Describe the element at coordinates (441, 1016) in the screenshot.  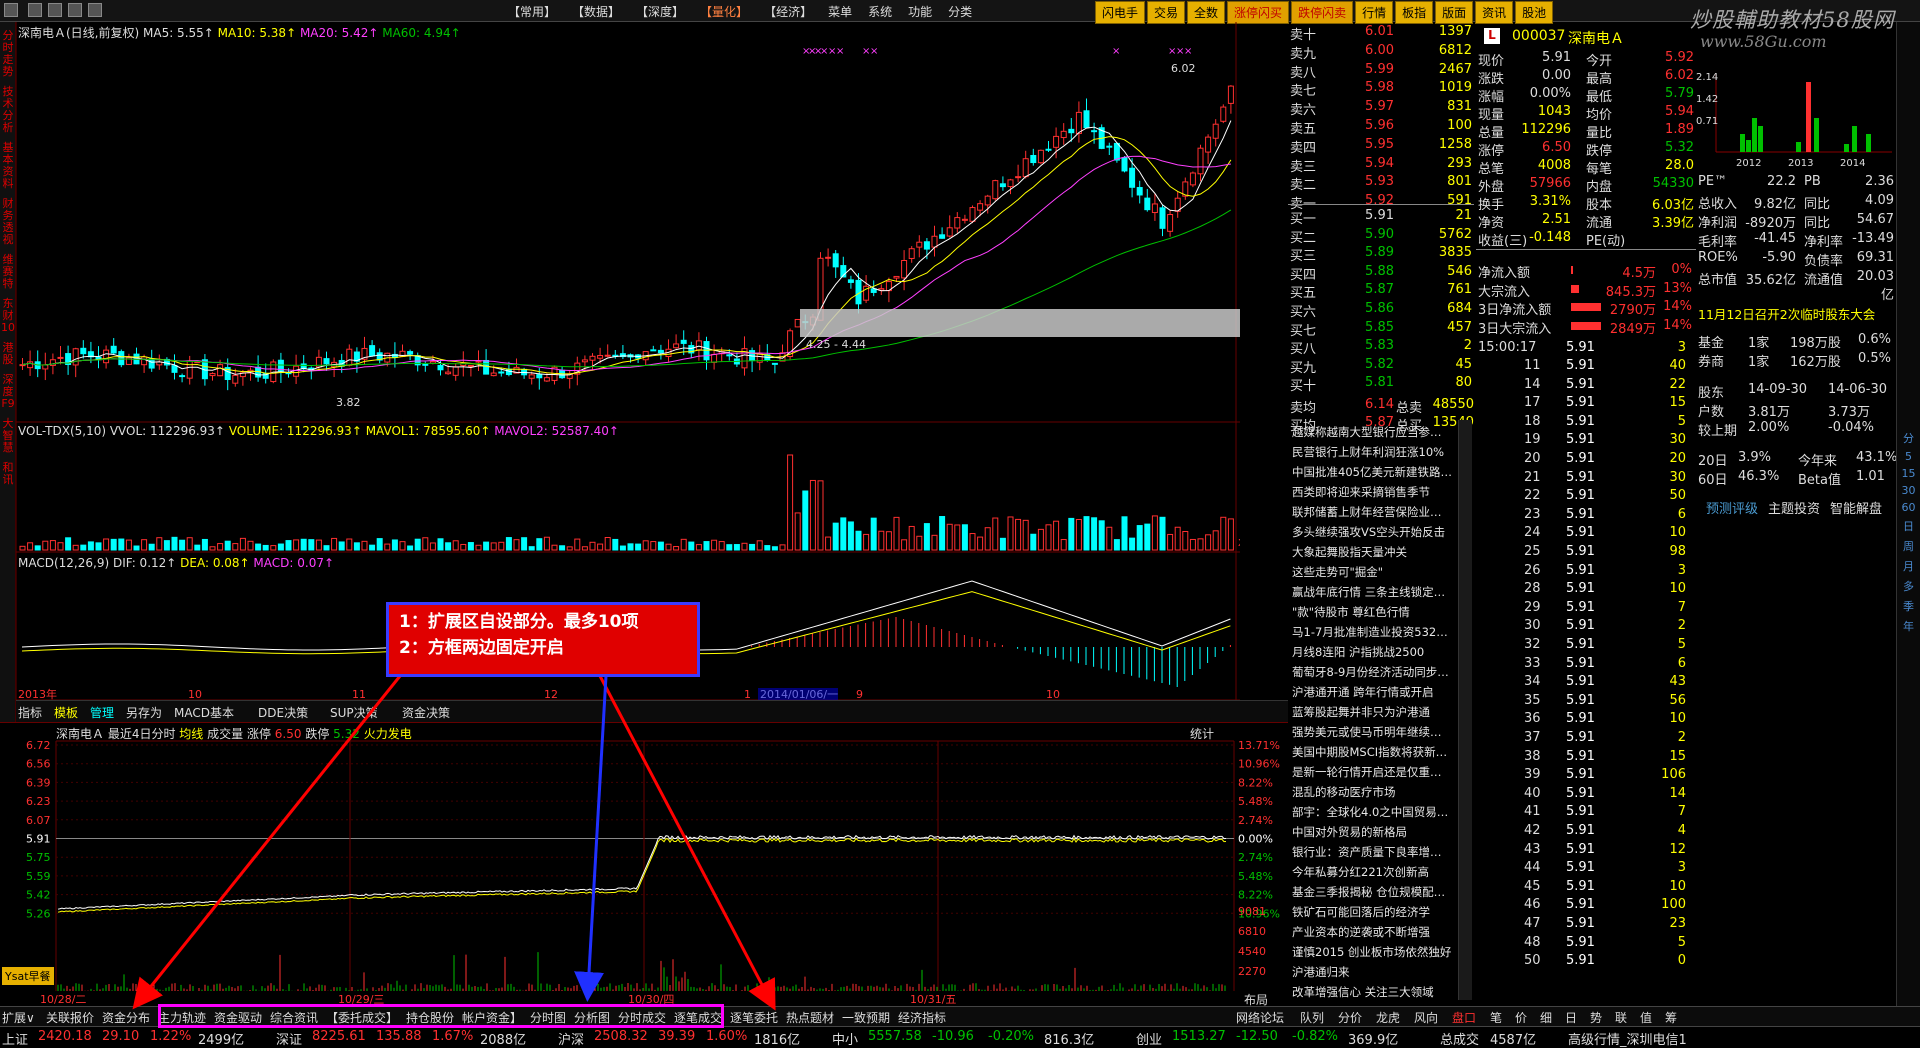
I see `highlight-box` at that location.